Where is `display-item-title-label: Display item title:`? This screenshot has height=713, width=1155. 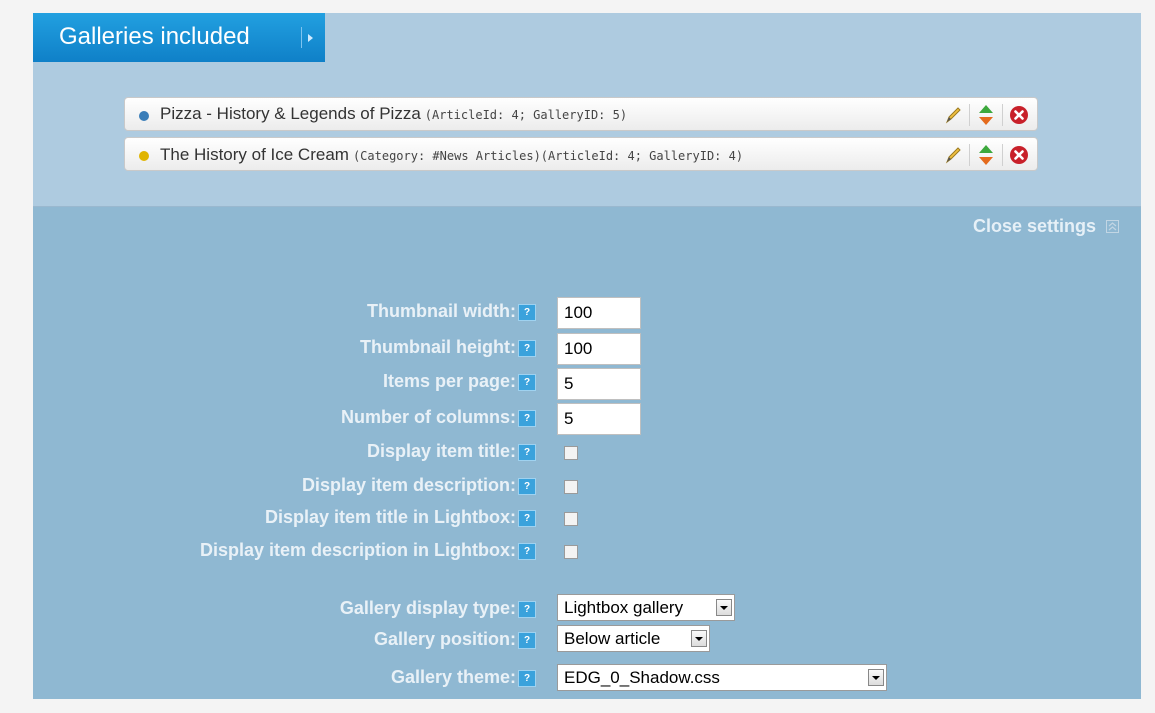
display-item-title-label: Display item title: is located at coordinates (441, 451).